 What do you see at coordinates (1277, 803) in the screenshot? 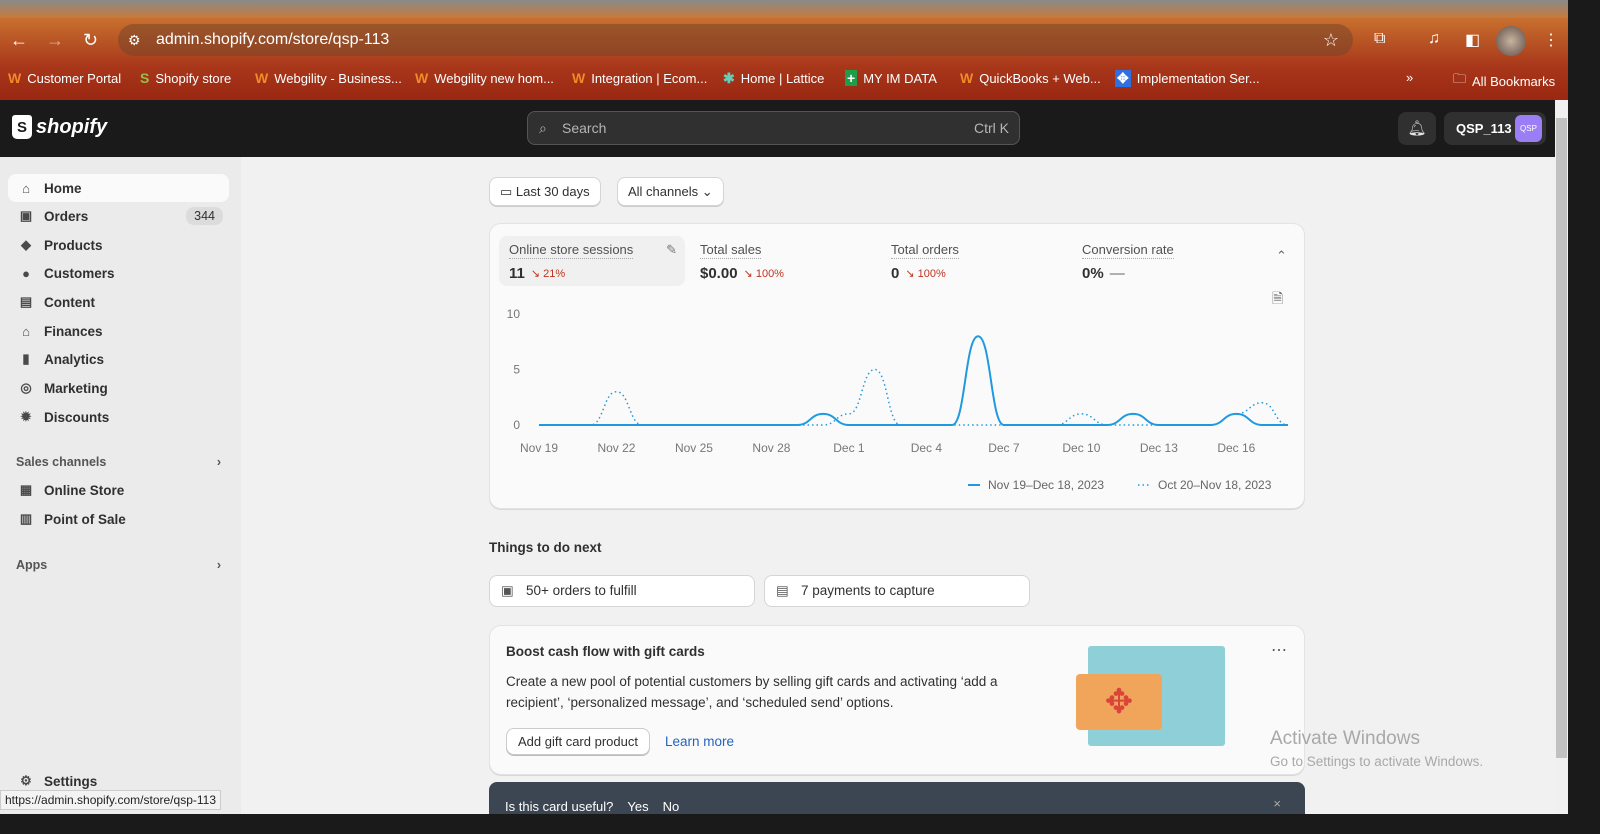
I see `close-icon: ×` at bounding box center [1277, 803].